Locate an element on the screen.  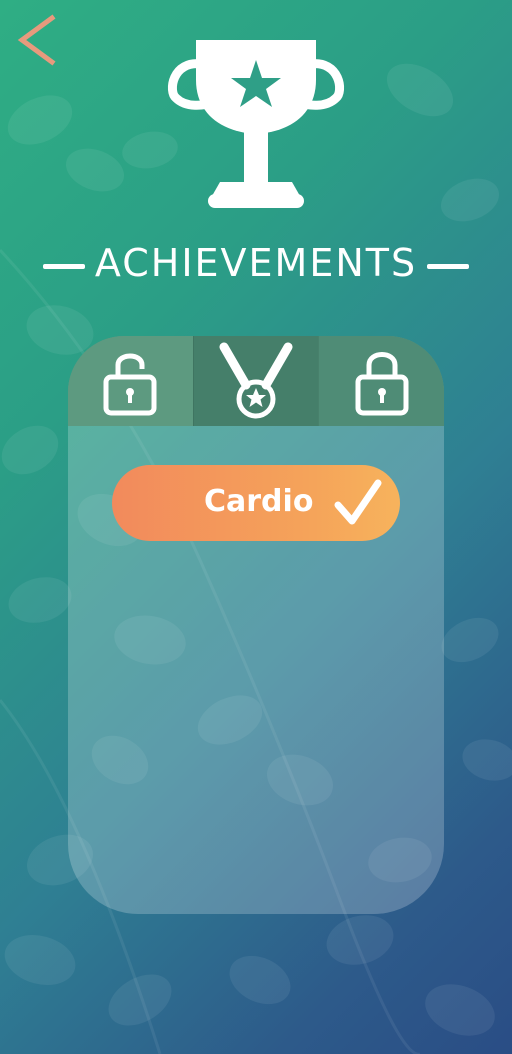
tab-unlocked is located at coordinates (130, 381).